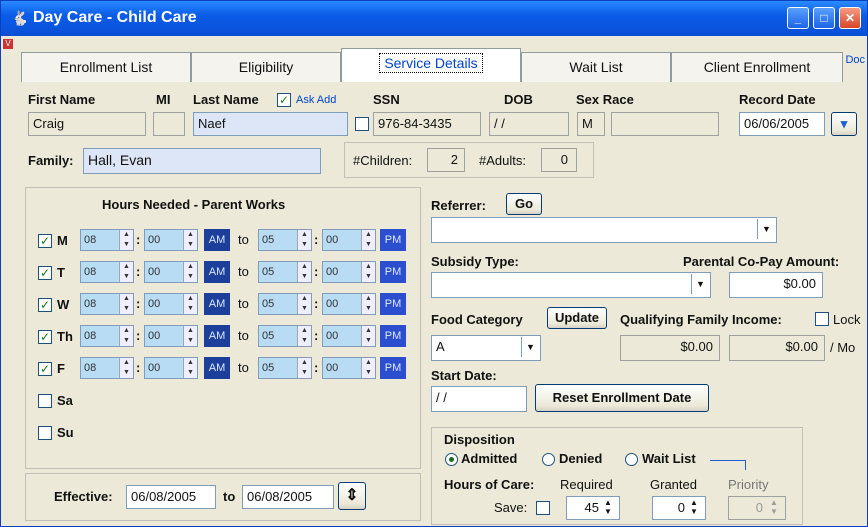  What do you see at coordinates (631, 459) in the screenshot?
I see `wait-list-radio` at bounding box center [631, 459].